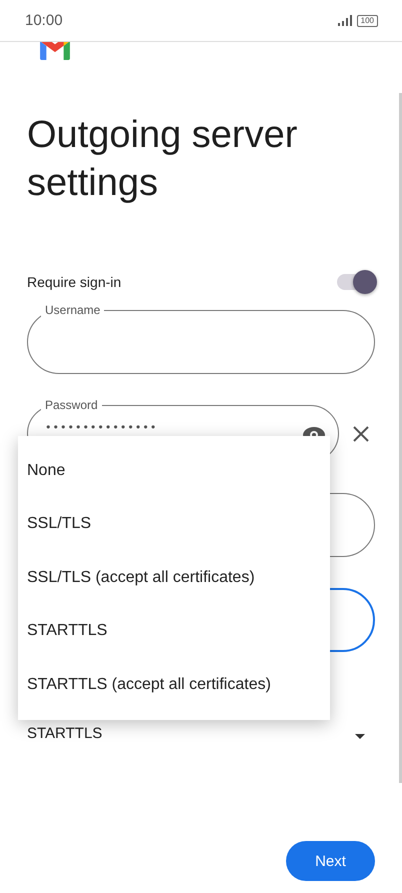 The width and height of the screenshot is (402, 893). I want to click on menu-item: SSL/TLS (accept all certificates), so click(174, 577).